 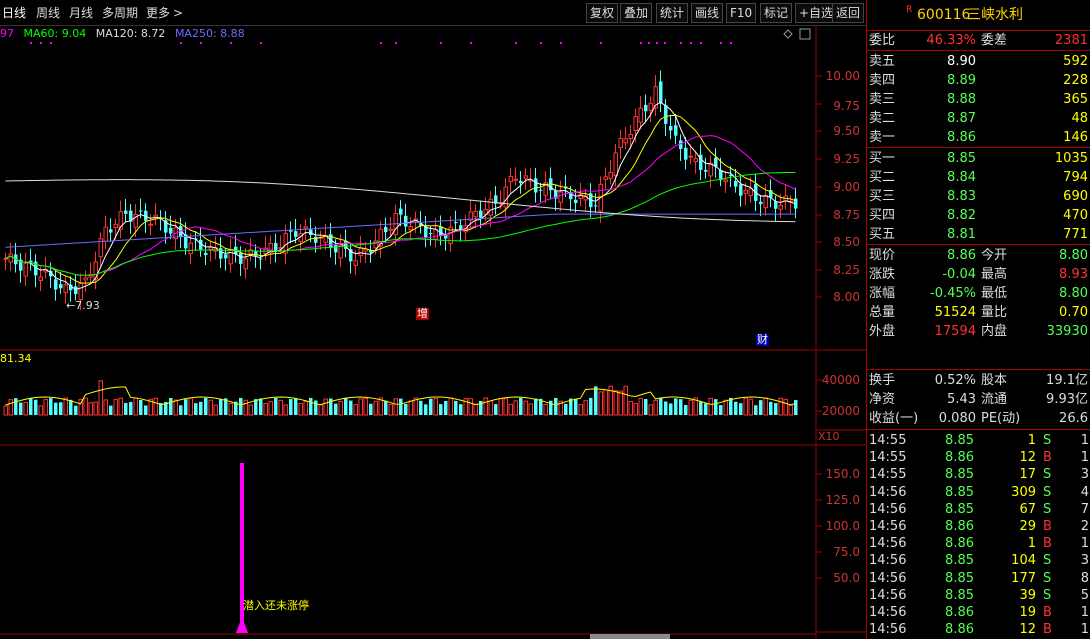 I want to click on order-price: 8.84, so click(x=961, y=177).